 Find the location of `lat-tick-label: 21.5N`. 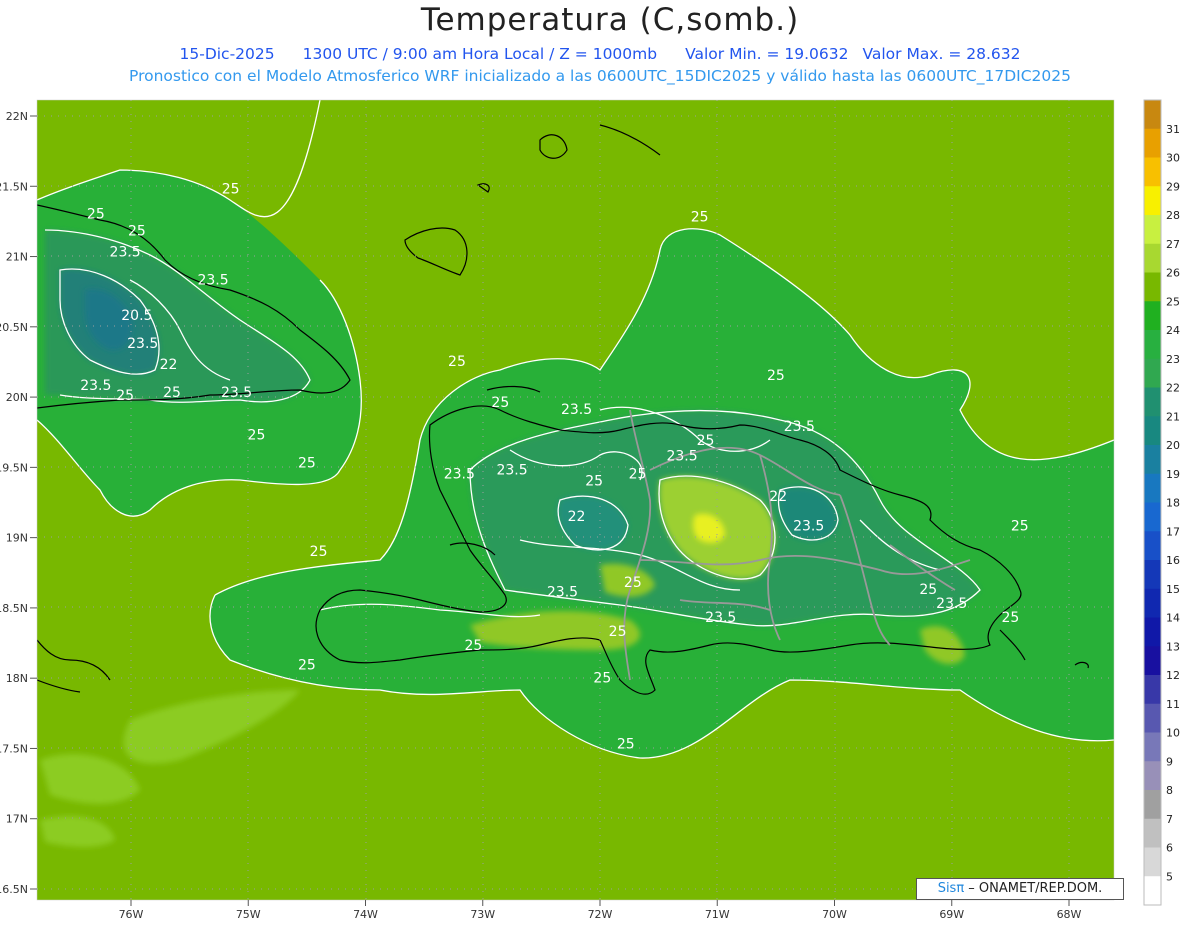

lat-tick-label: 21.5N is located at coordinates (14, 186).